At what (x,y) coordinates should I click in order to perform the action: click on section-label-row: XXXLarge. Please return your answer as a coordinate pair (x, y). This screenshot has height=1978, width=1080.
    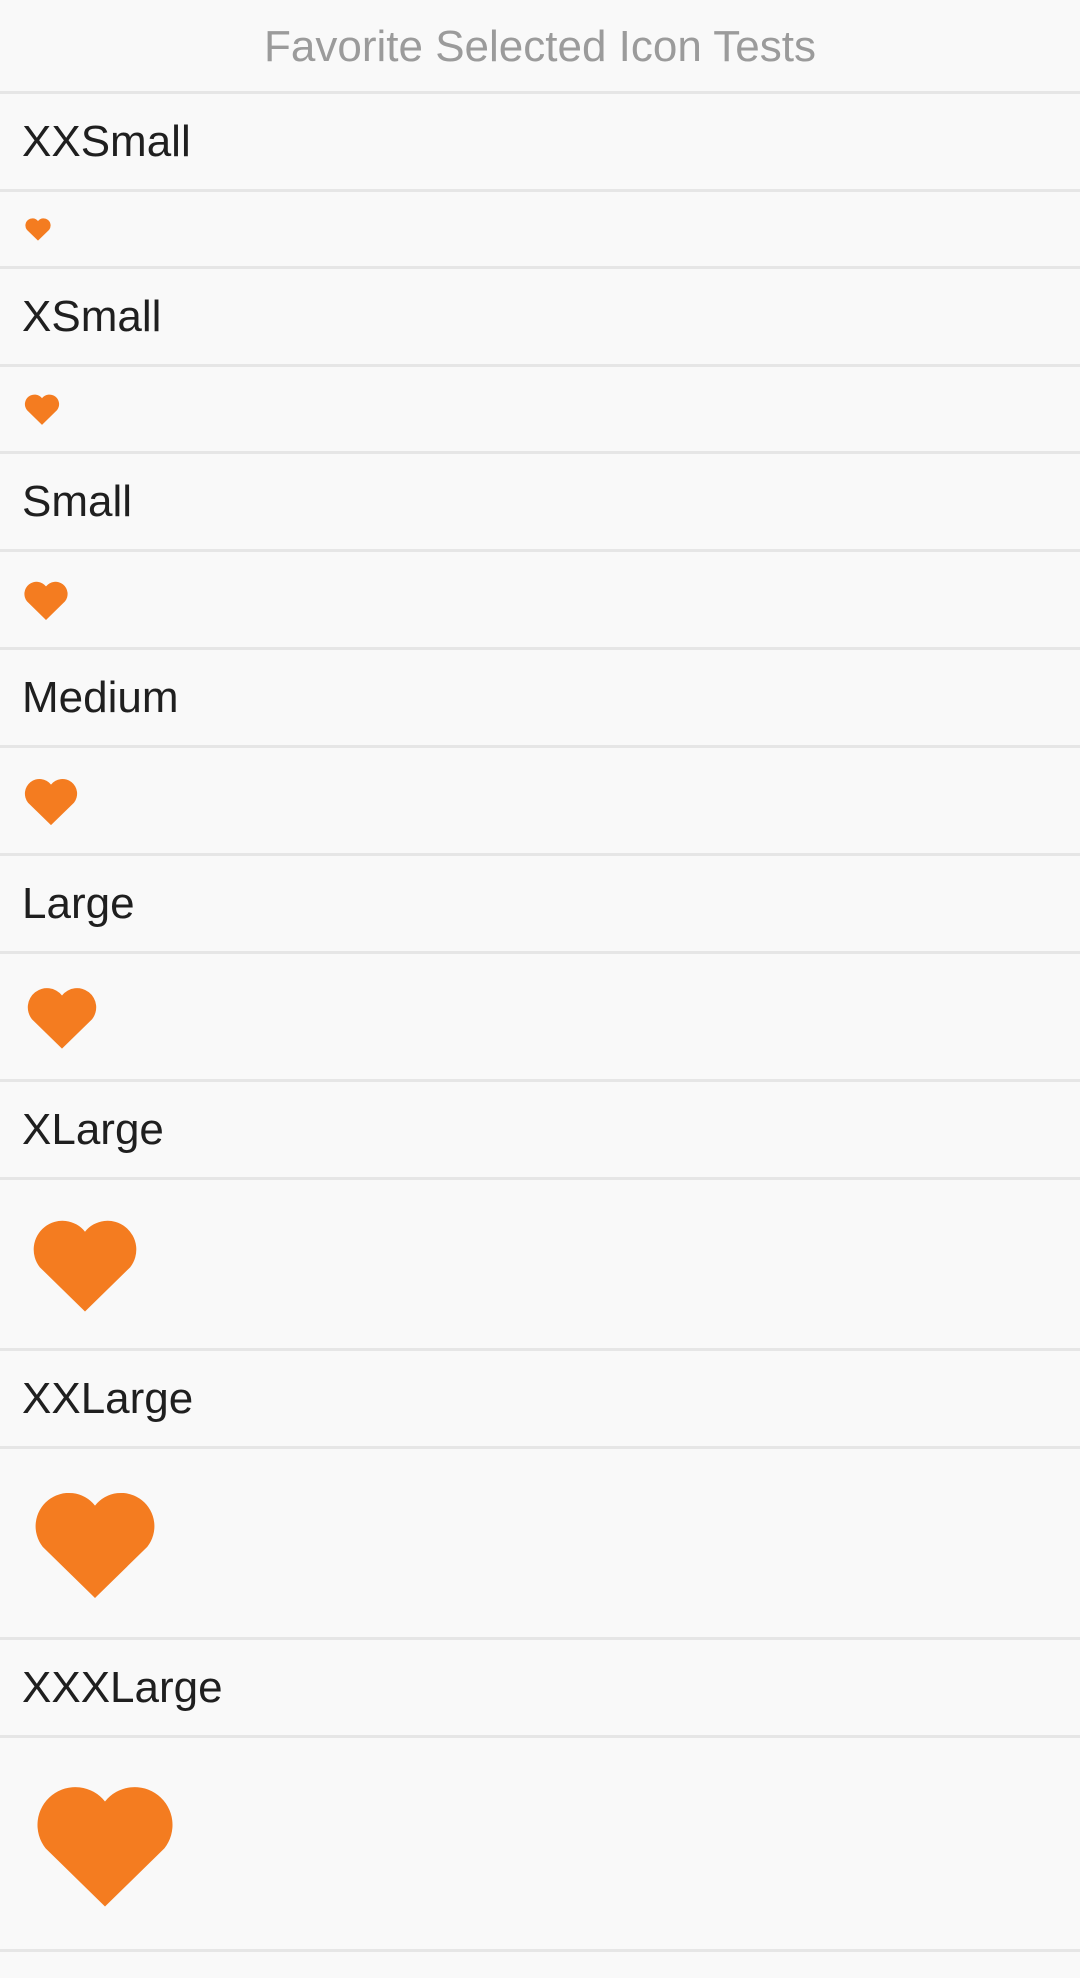
    Looking at the image, I should click on (540, 1689).